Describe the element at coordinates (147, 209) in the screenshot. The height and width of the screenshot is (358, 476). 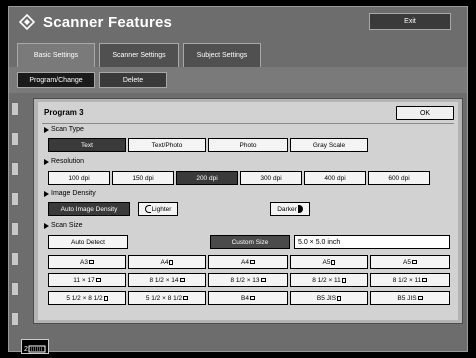
I see `lighter-half-circle-icon` at that location.